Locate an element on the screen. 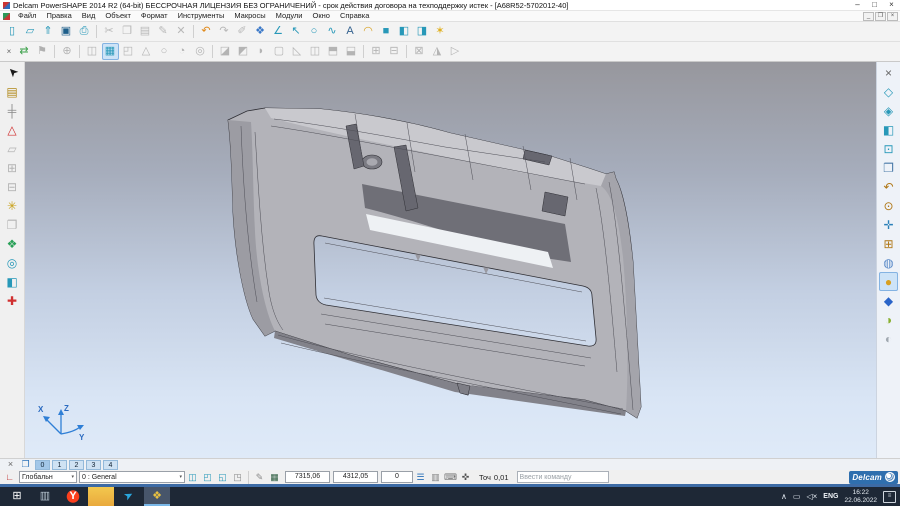  wireframe-shading-icon: ◍ is located at coordinates (888, 262).